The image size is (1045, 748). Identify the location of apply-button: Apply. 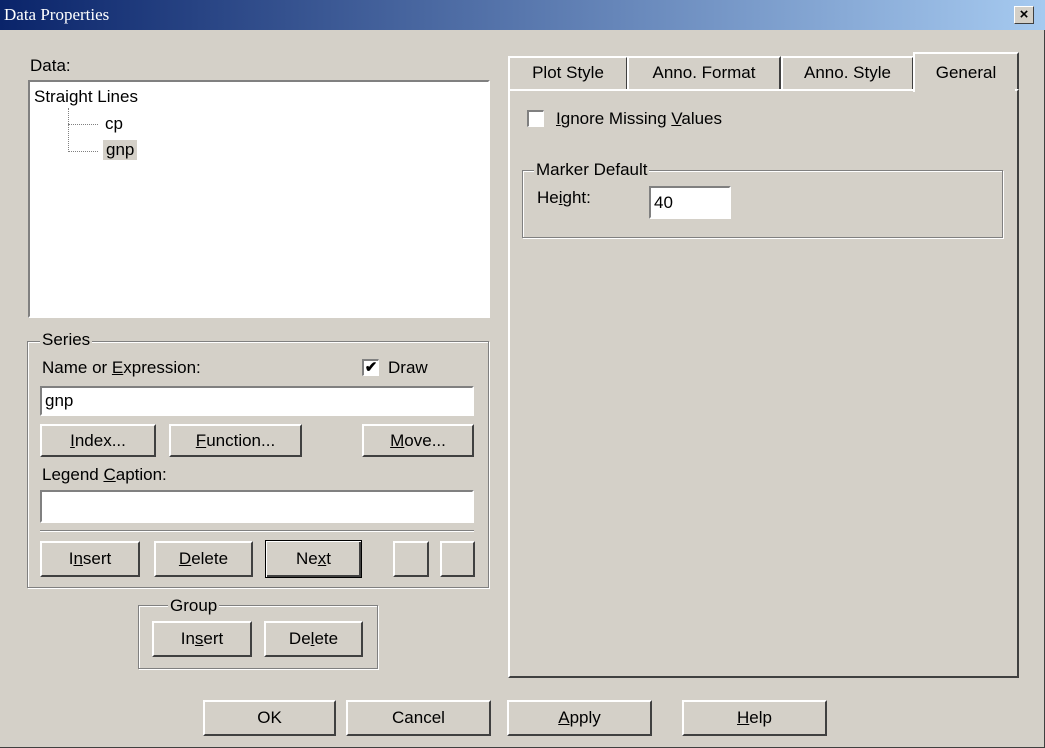
(579, 718).